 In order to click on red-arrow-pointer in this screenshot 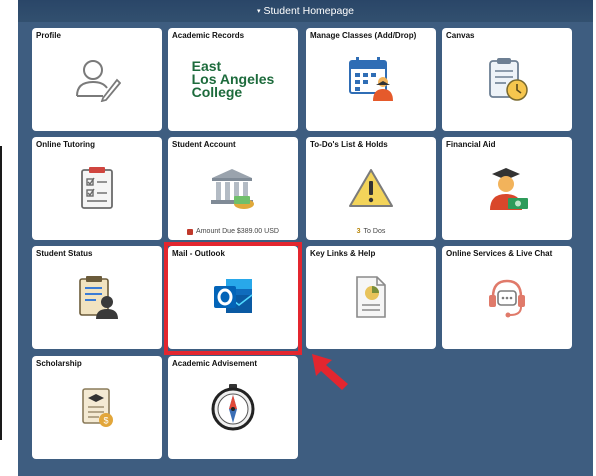, I will do `click(331, 374)`.